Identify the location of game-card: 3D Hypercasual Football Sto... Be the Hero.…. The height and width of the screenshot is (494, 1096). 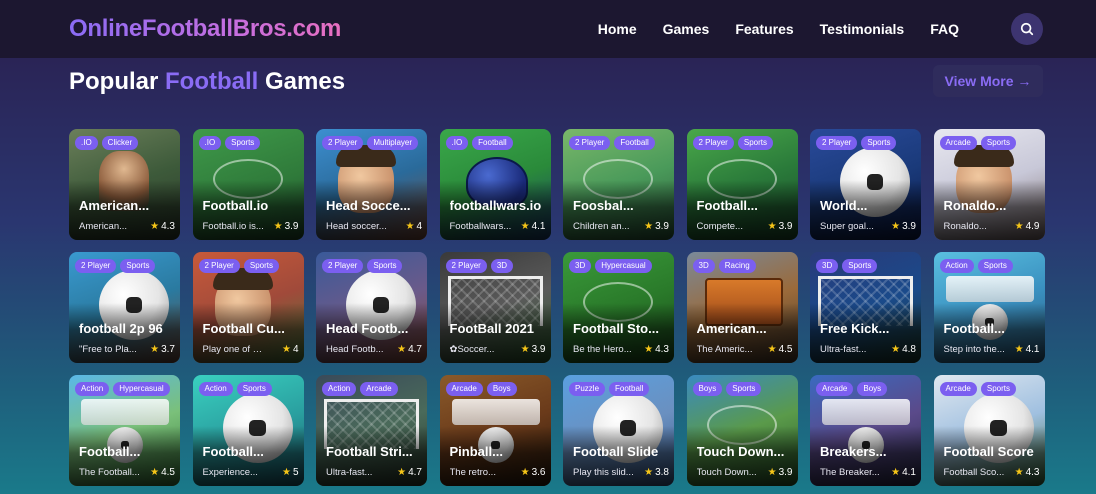
(618, 307).